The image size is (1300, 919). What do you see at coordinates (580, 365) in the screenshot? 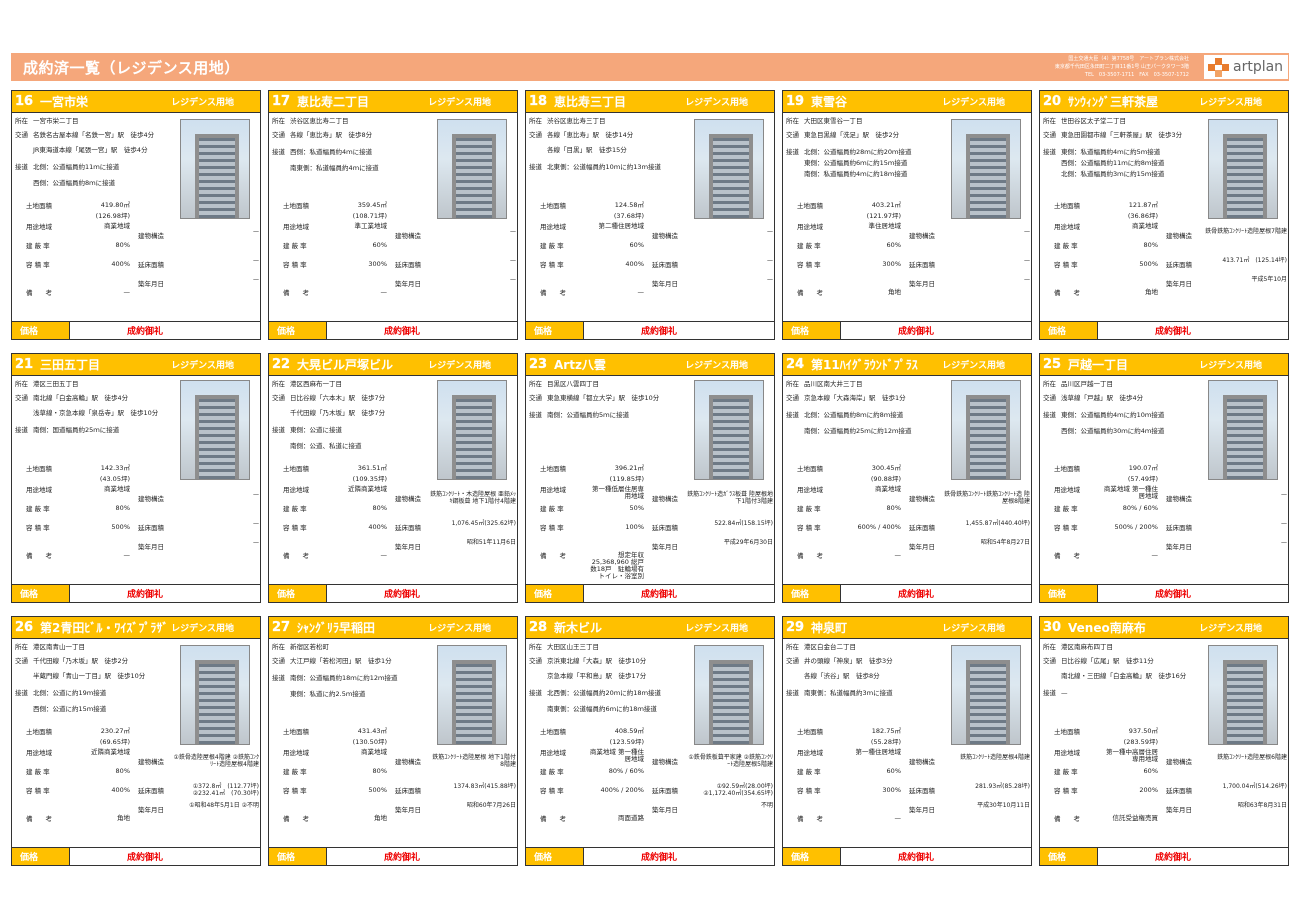
I see `property-name: Artz八雲` at bounding box center [580, 365].